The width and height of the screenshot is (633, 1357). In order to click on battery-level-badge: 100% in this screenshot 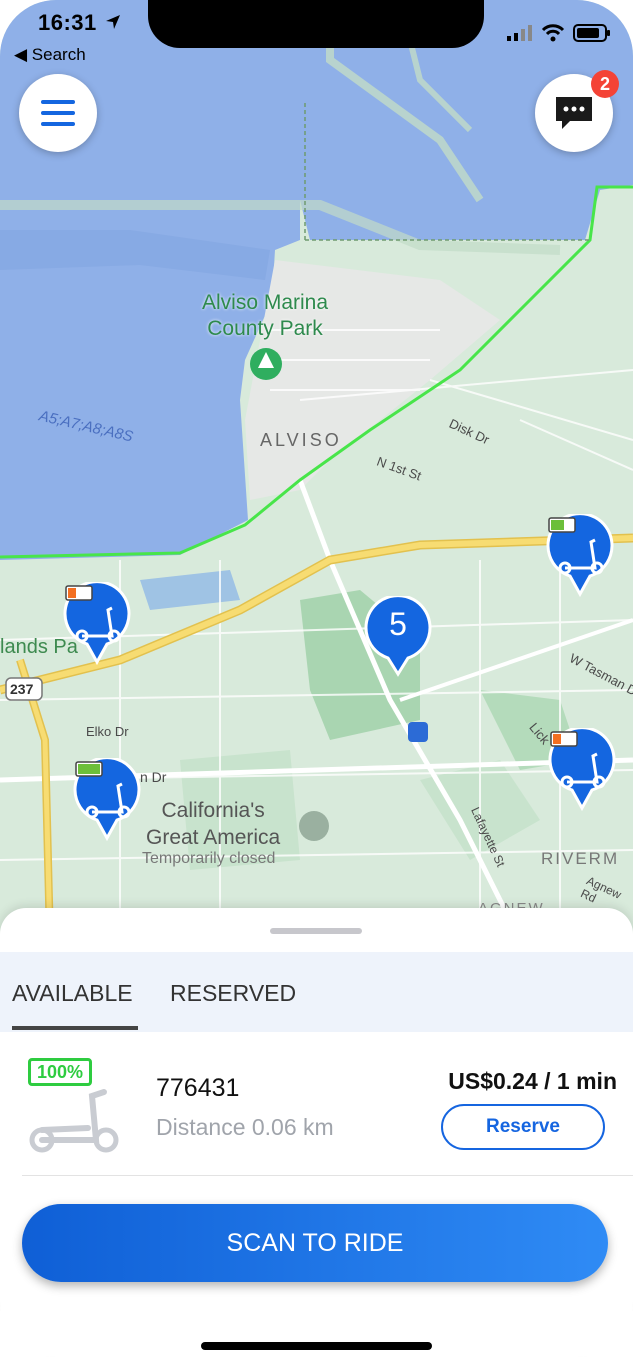, I will do `click(60, 1072)`.